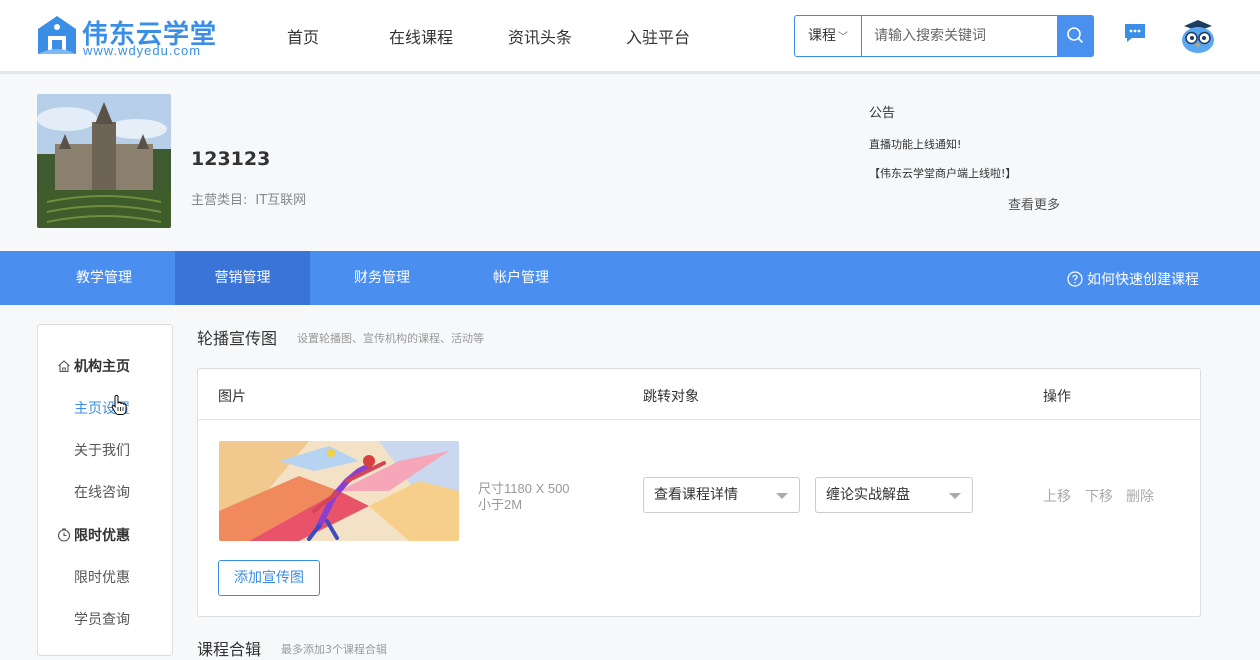 The image size is (1260, 660). I want to click on help-create-course-link: 如何快速创建课程, so click(1133, 279).